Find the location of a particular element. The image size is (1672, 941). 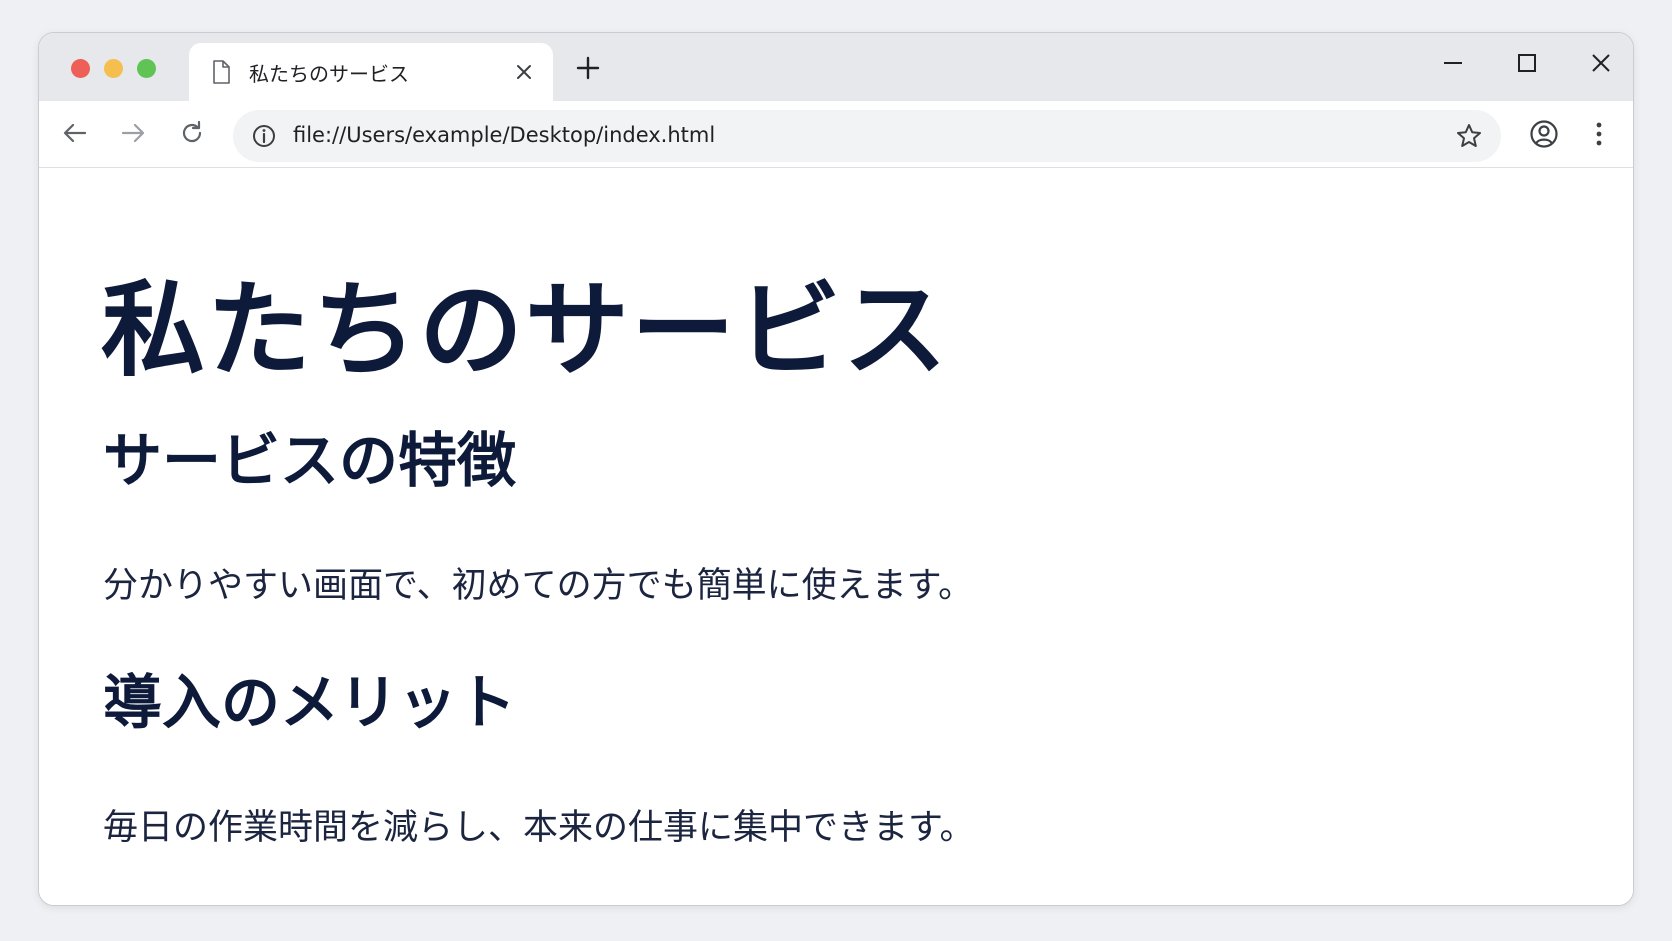

close-window-dot is located at coordinates (80, 68).